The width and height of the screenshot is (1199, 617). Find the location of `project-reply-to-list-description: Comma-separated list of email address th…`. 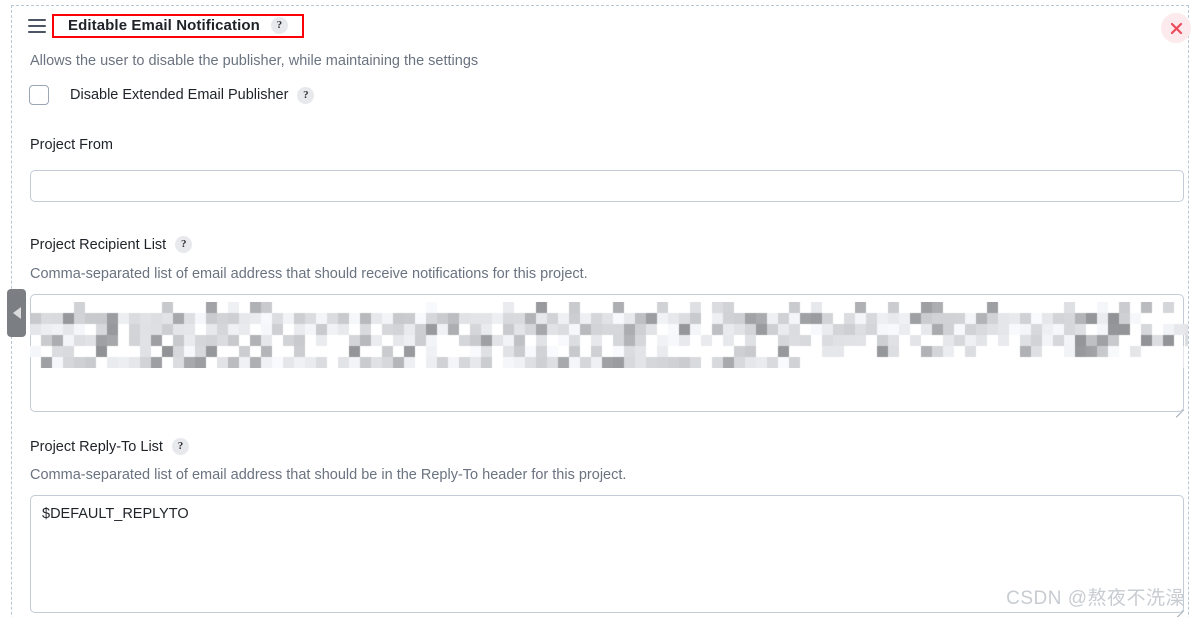

project-reply-to-list-description: Comma-separated list of email address th… is located at coordinates (328, 475).